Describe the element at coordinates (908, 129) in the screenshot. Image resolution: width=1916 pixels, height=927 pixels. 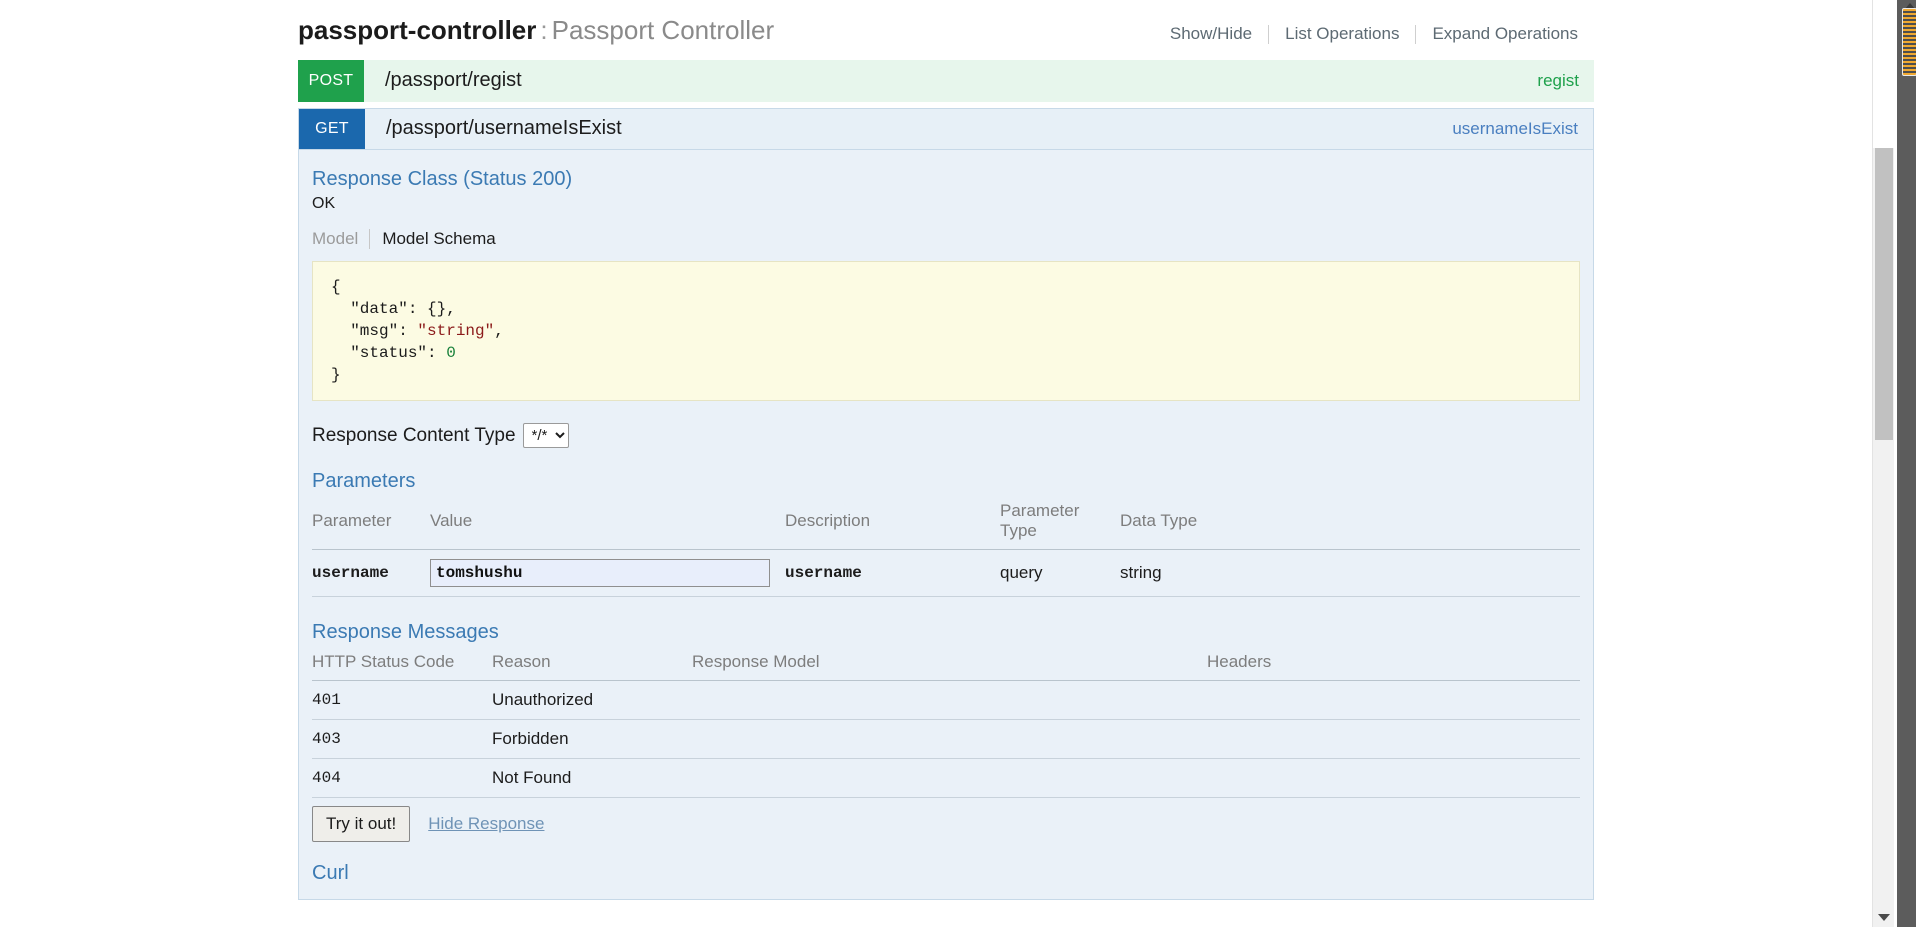
I see `operation-path: /passport/usernameIsExist` at that location.